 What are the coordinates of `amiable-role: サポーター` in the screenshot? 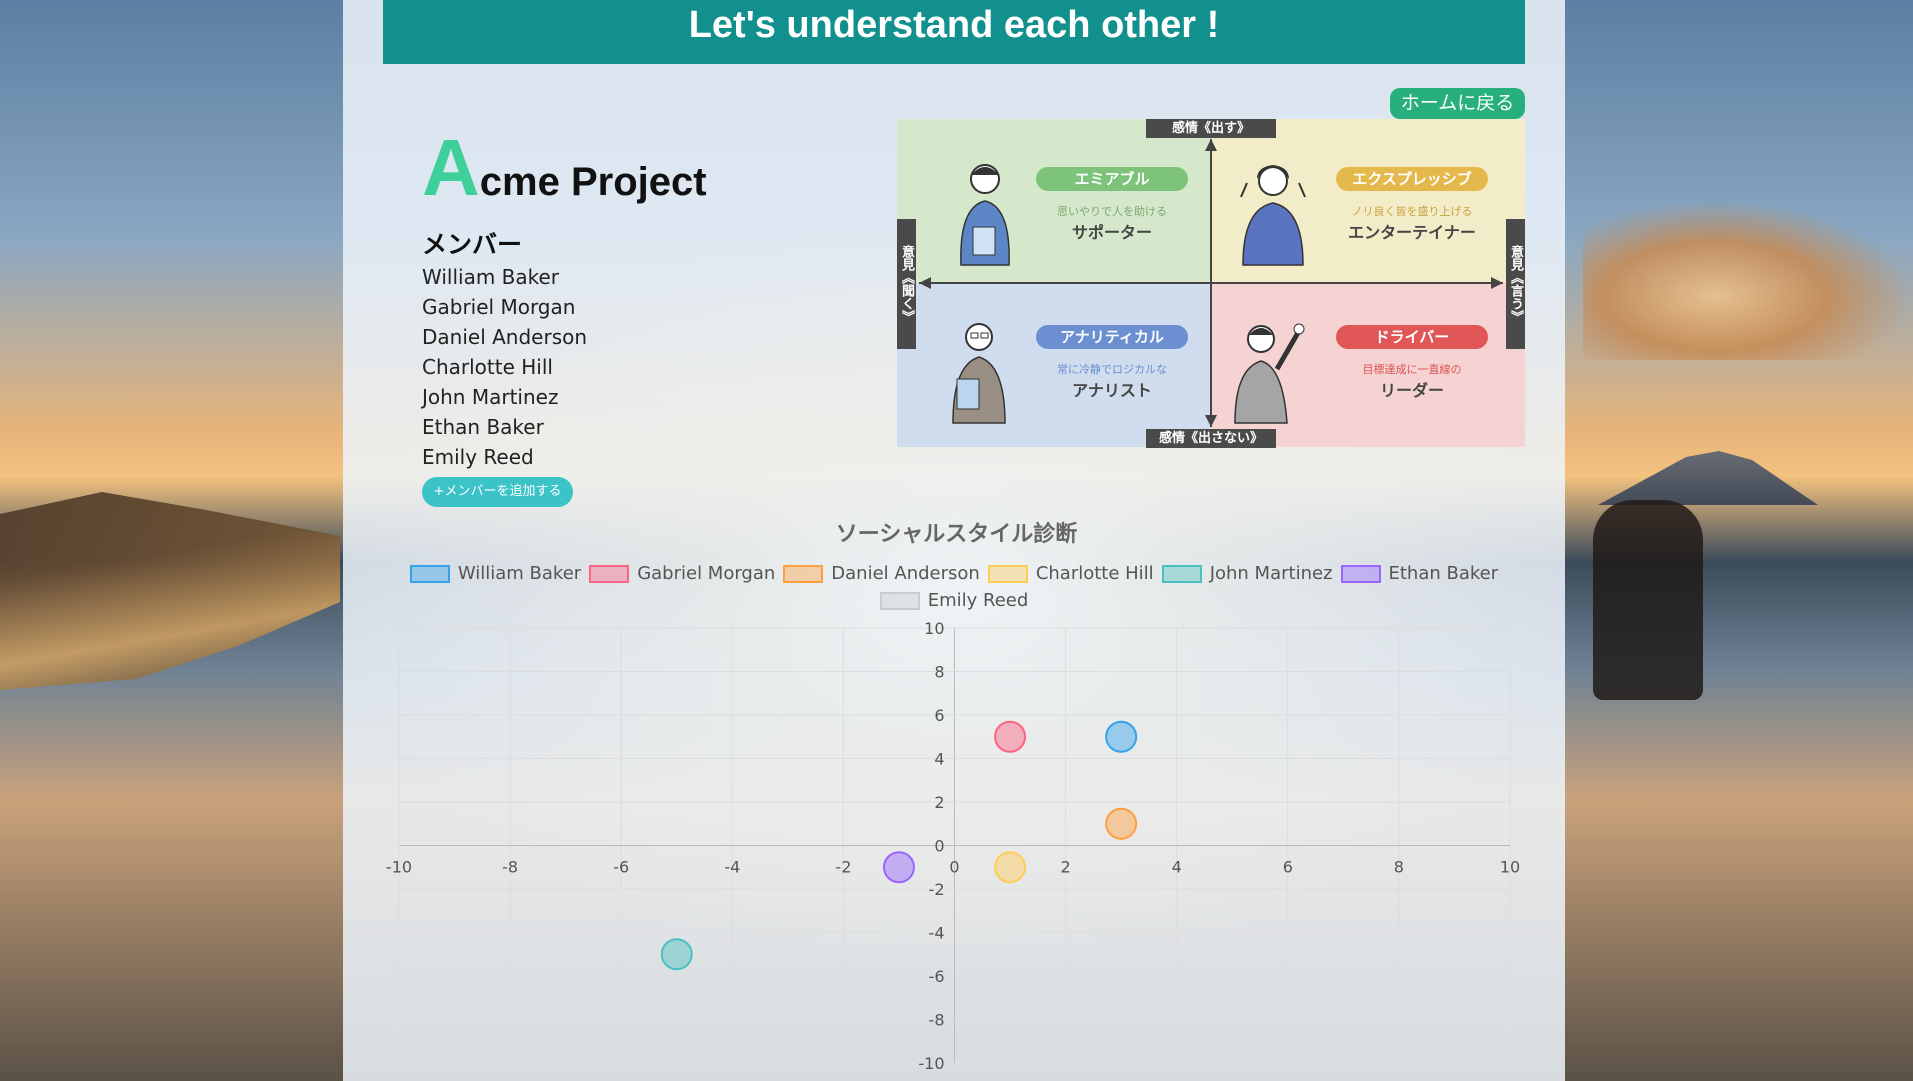 It's located at (1111, 232).